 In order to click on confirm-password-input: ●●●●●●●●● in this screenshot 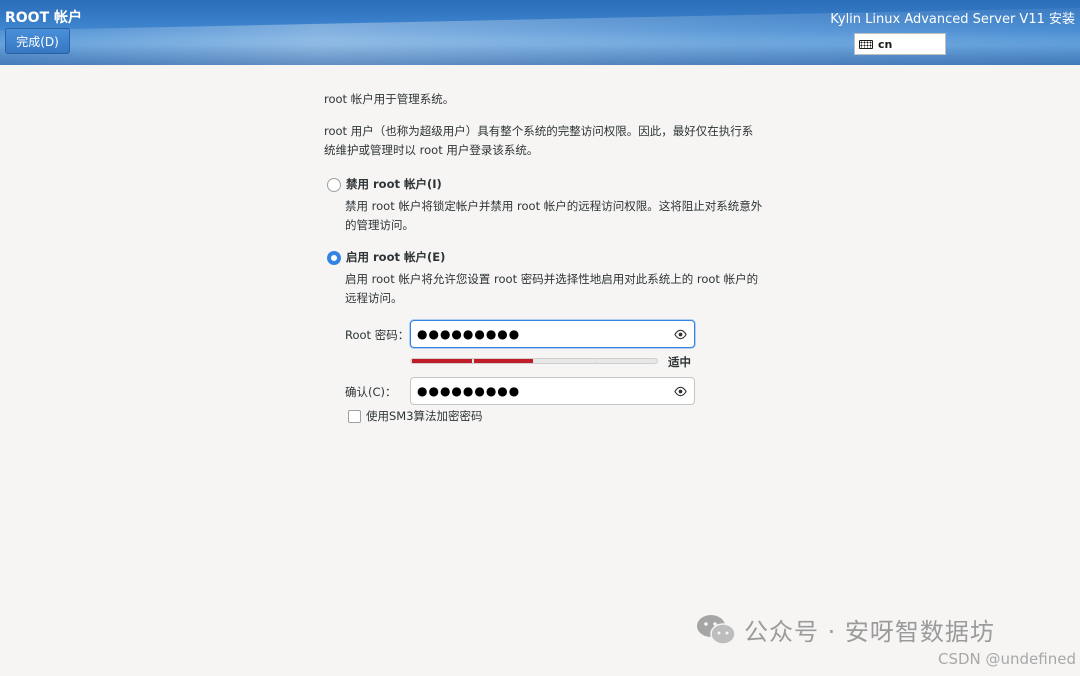, I will do `click(552, 391)`.